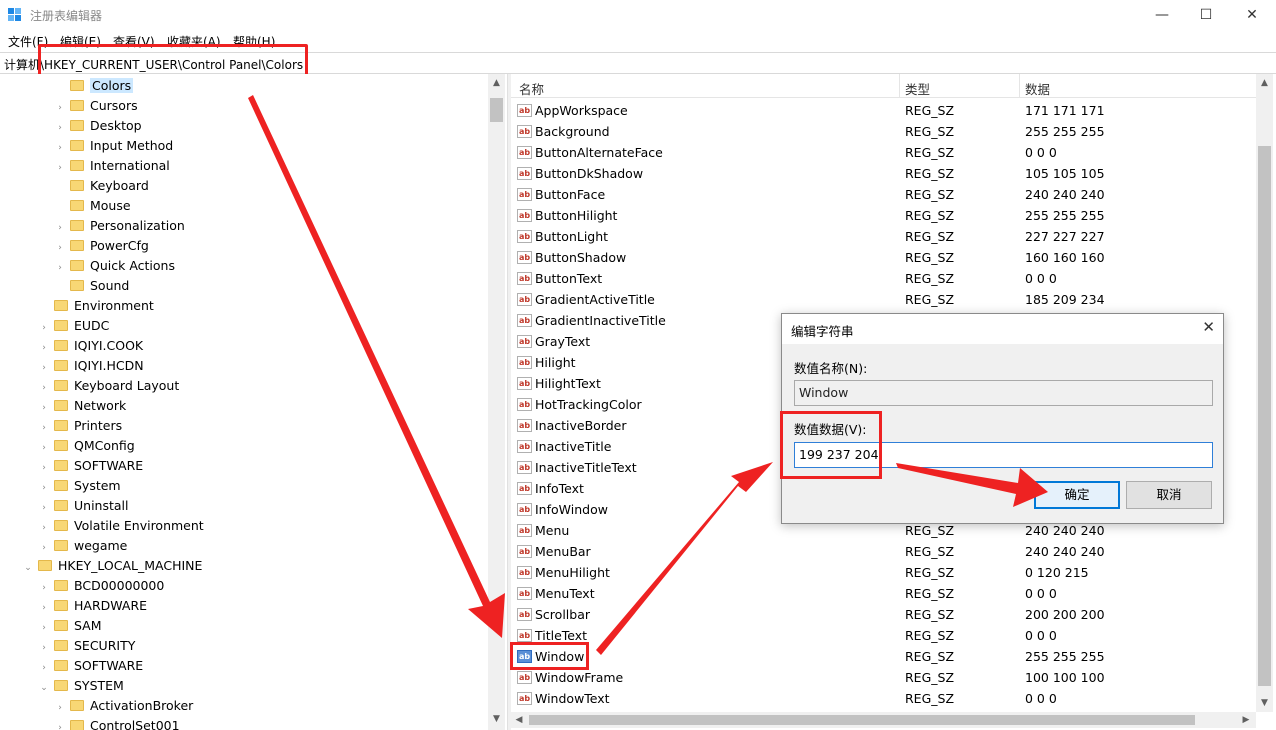  Describe the element at coordinates (883, 572) in the screenshot. I see `value-row: ab MenuHilight REG_SZ 0 120 215` at that location.